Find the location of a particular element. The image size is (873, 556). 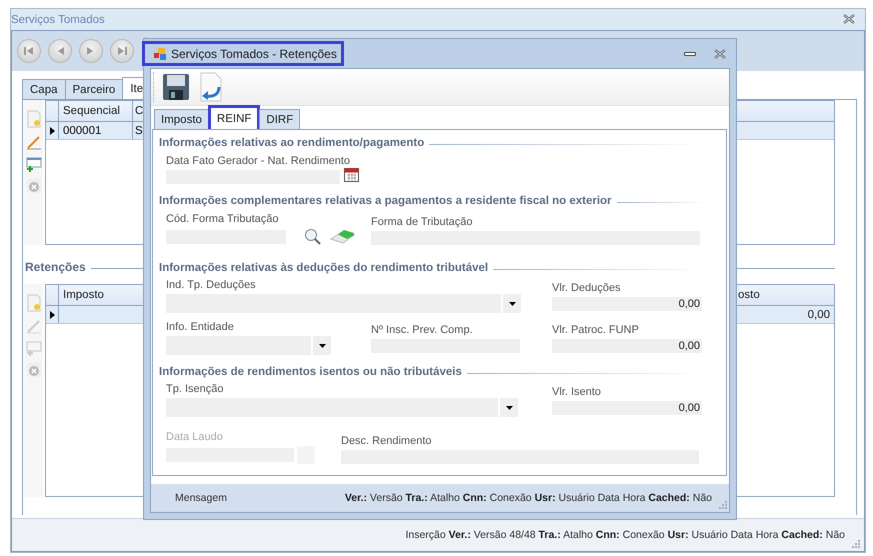

section-title: Informações relativas ao rendimento/pagamento is located at coordinates (291, 143).